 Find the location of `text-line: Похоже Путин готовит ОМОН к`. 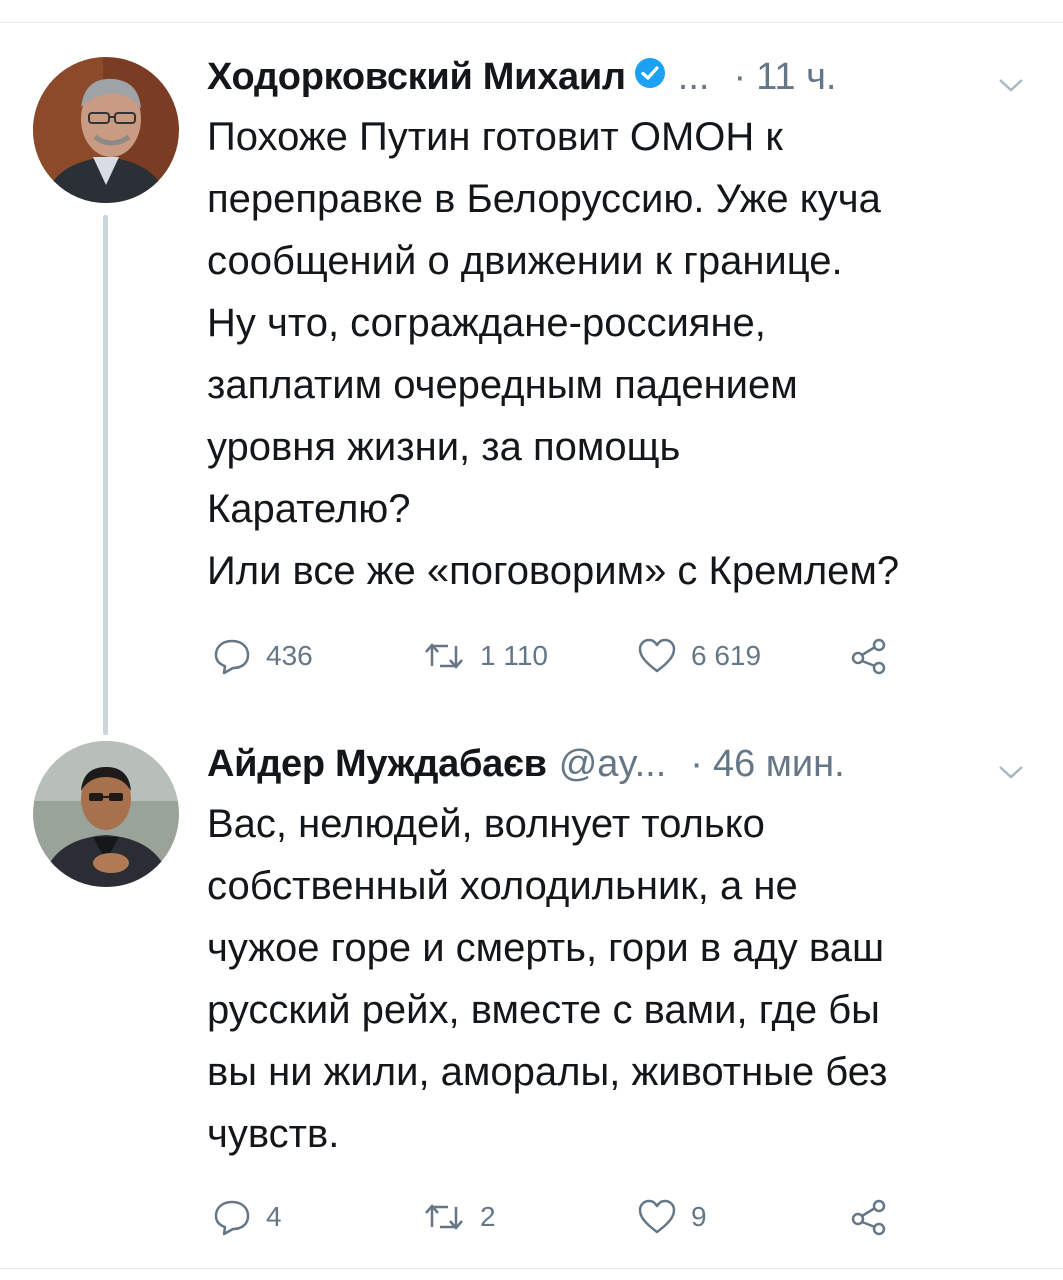

text-line: Похоже Путин готовит ОМОН к is located at coordinates (495, 137).